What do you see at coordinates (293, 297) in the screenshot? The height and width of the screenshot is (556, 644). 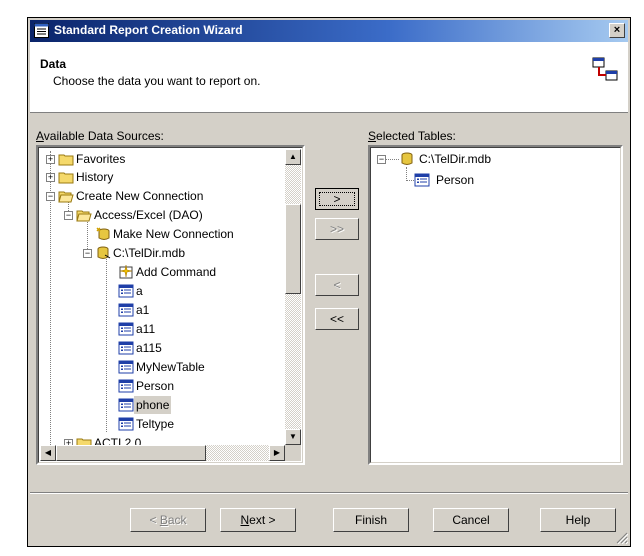 I see `vertical-scrollbar: ▲ ▼` at bounding box center [293, 297].